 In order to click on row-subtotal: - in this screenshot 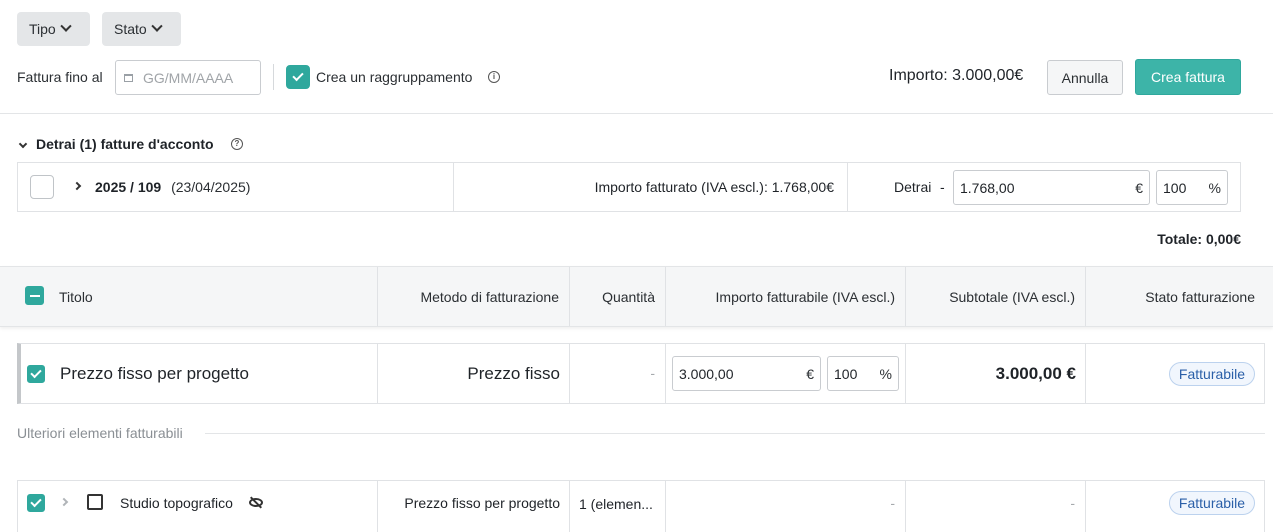, I will do `click(1072, 503)`.